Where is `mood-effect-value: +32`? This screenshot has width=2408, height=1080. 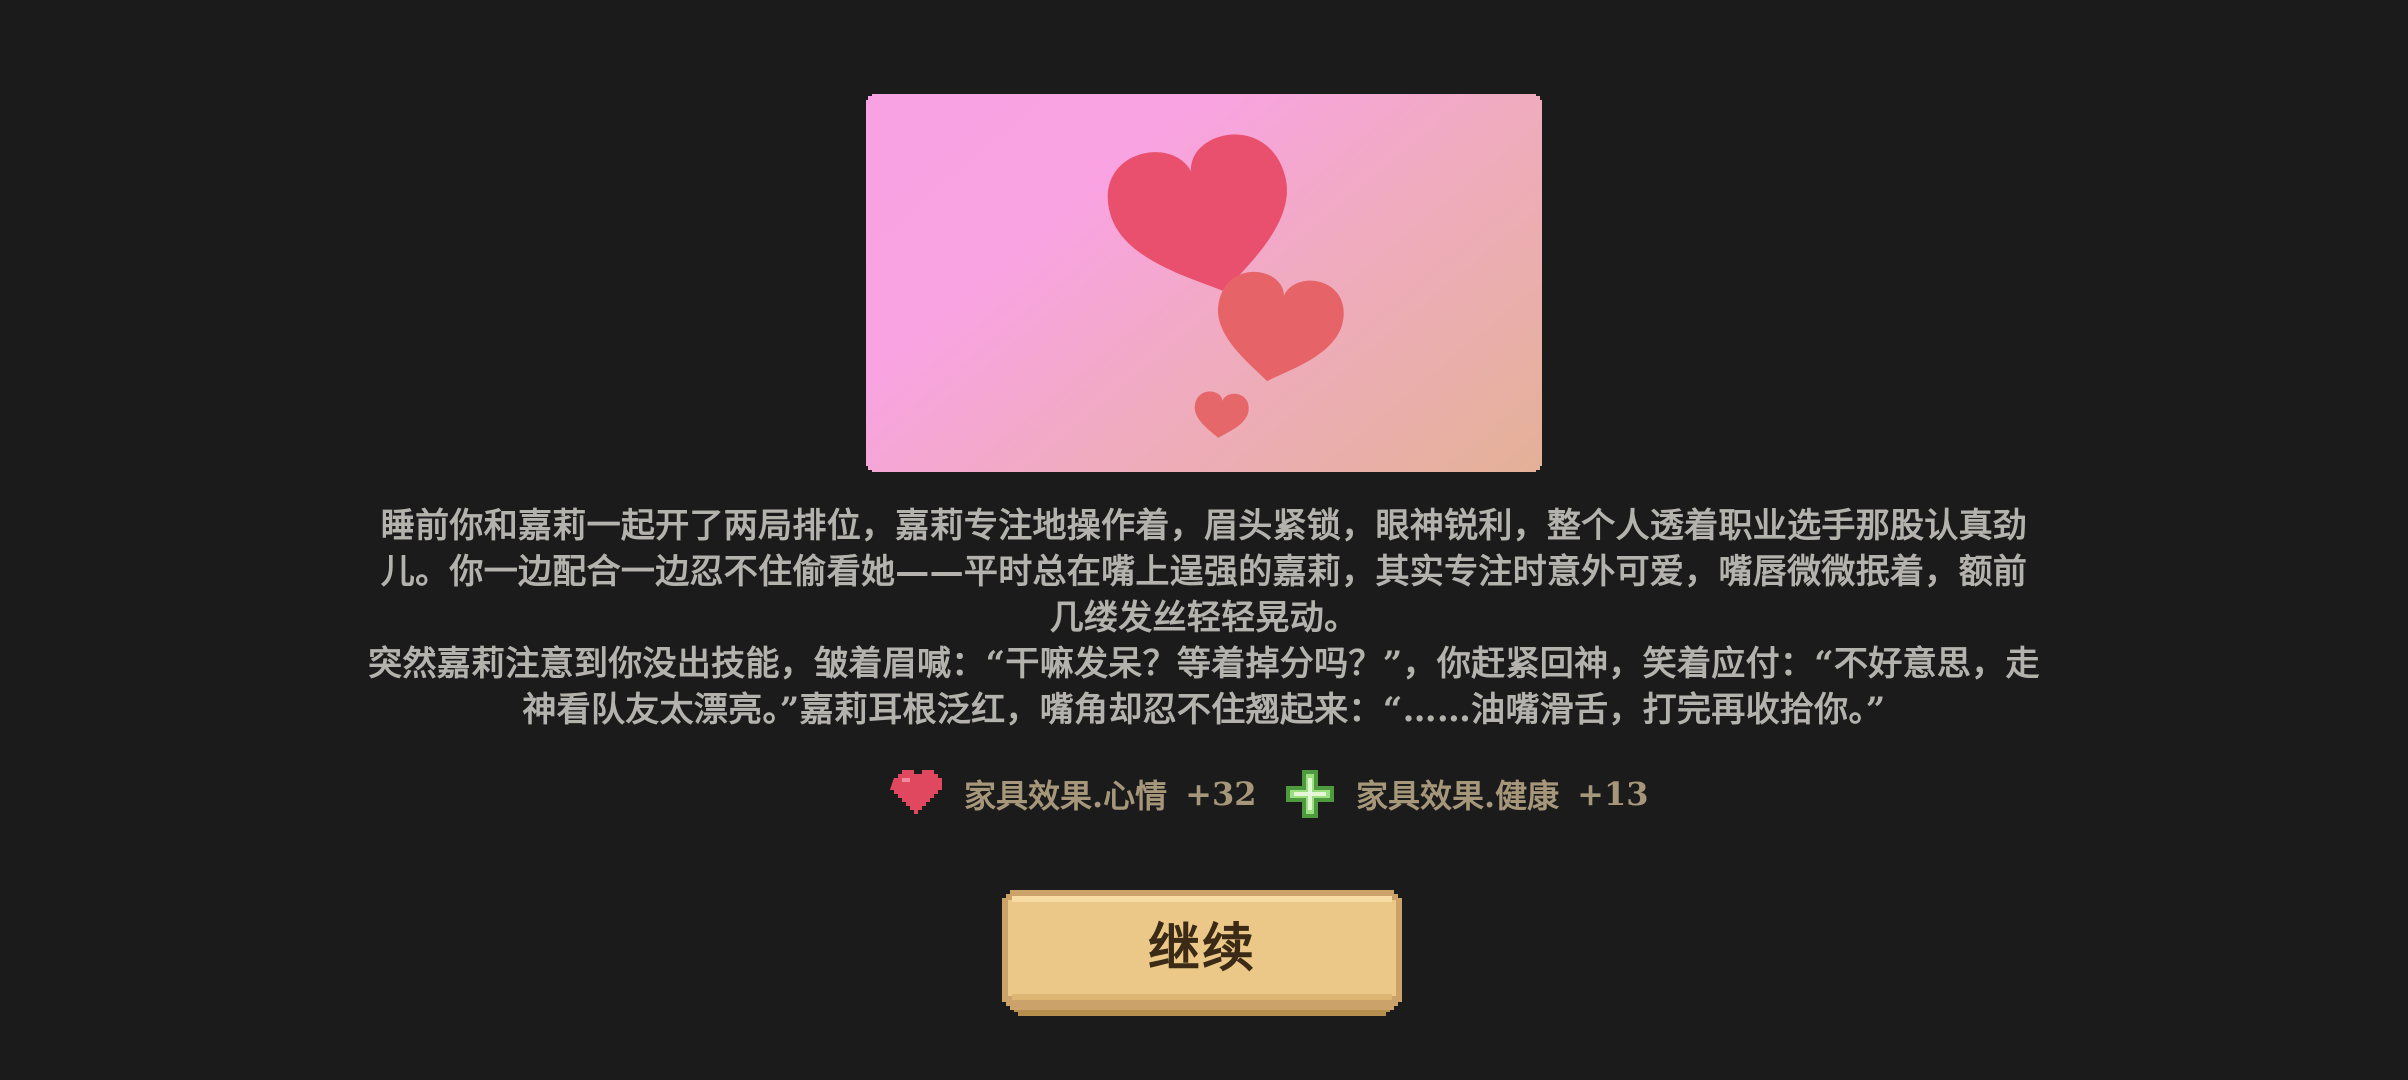
mood-effect-value: +32 is located at coordinates (1221, 794).